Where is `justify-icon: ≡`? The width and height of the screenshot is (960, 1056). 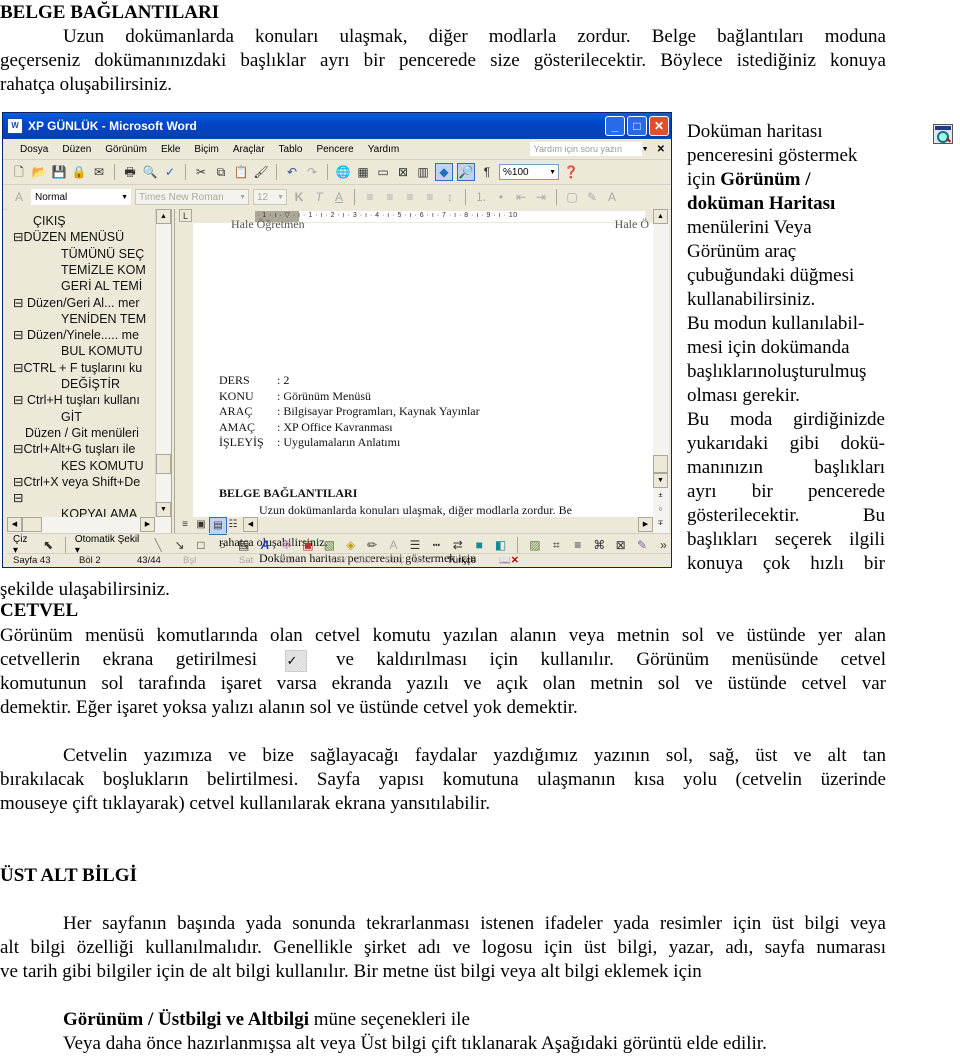
justify-icon: ≡ is located at coordinates (430, 197).